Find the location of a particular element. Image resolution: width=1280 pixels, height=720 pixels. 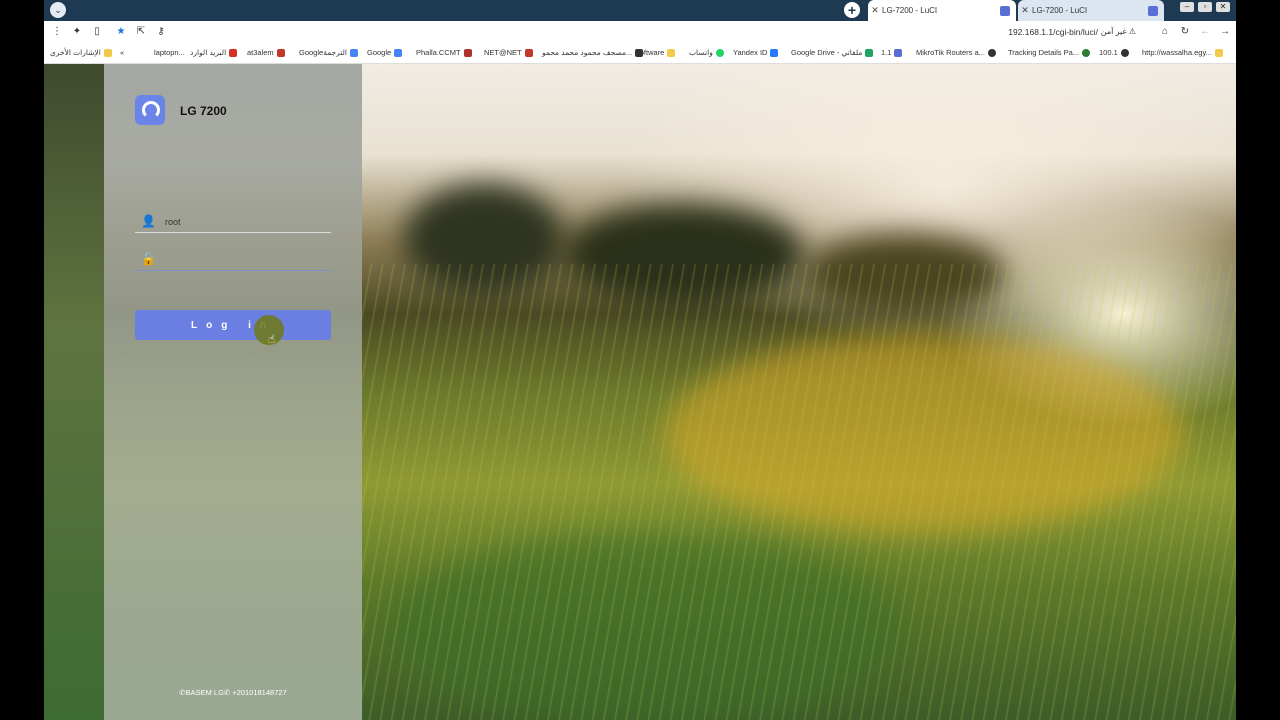

new-tab-button: + is located at coordinates (852, 10).